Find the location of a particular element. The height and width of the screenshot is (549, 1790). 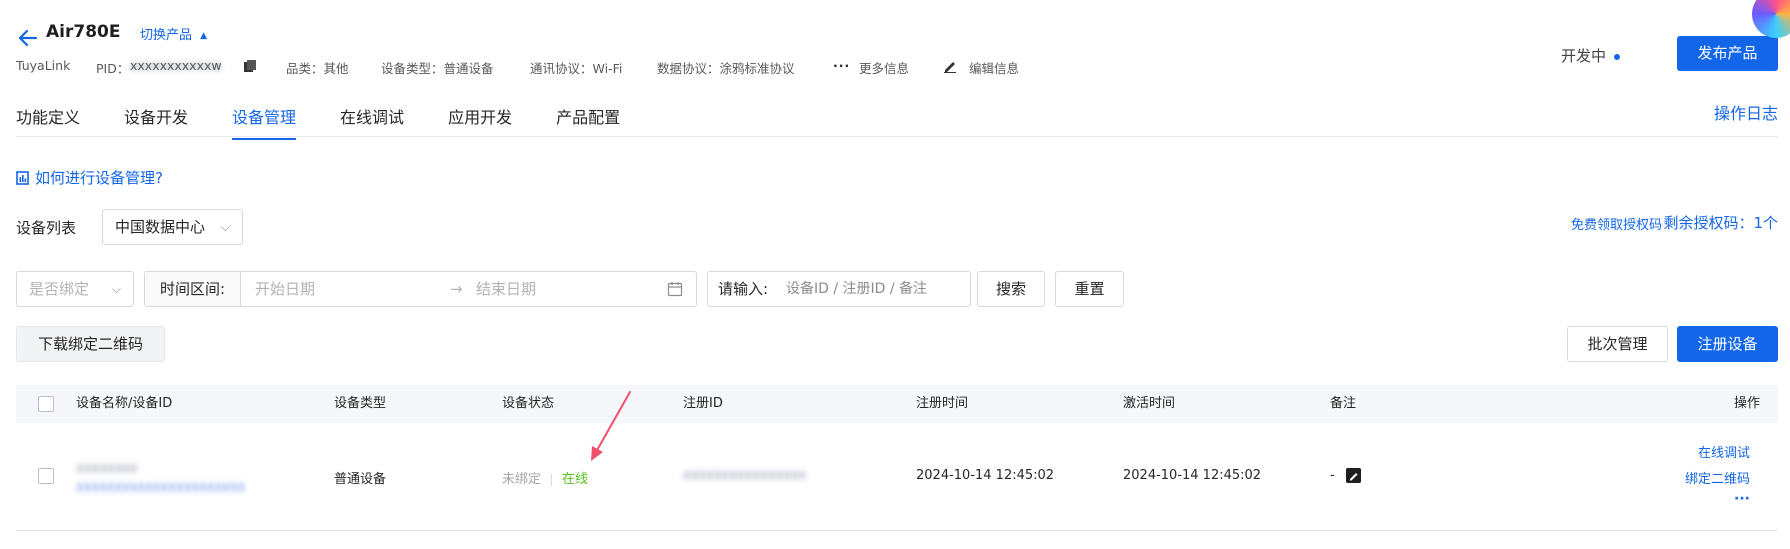

copy-icon is located at coordinates (250, 66).